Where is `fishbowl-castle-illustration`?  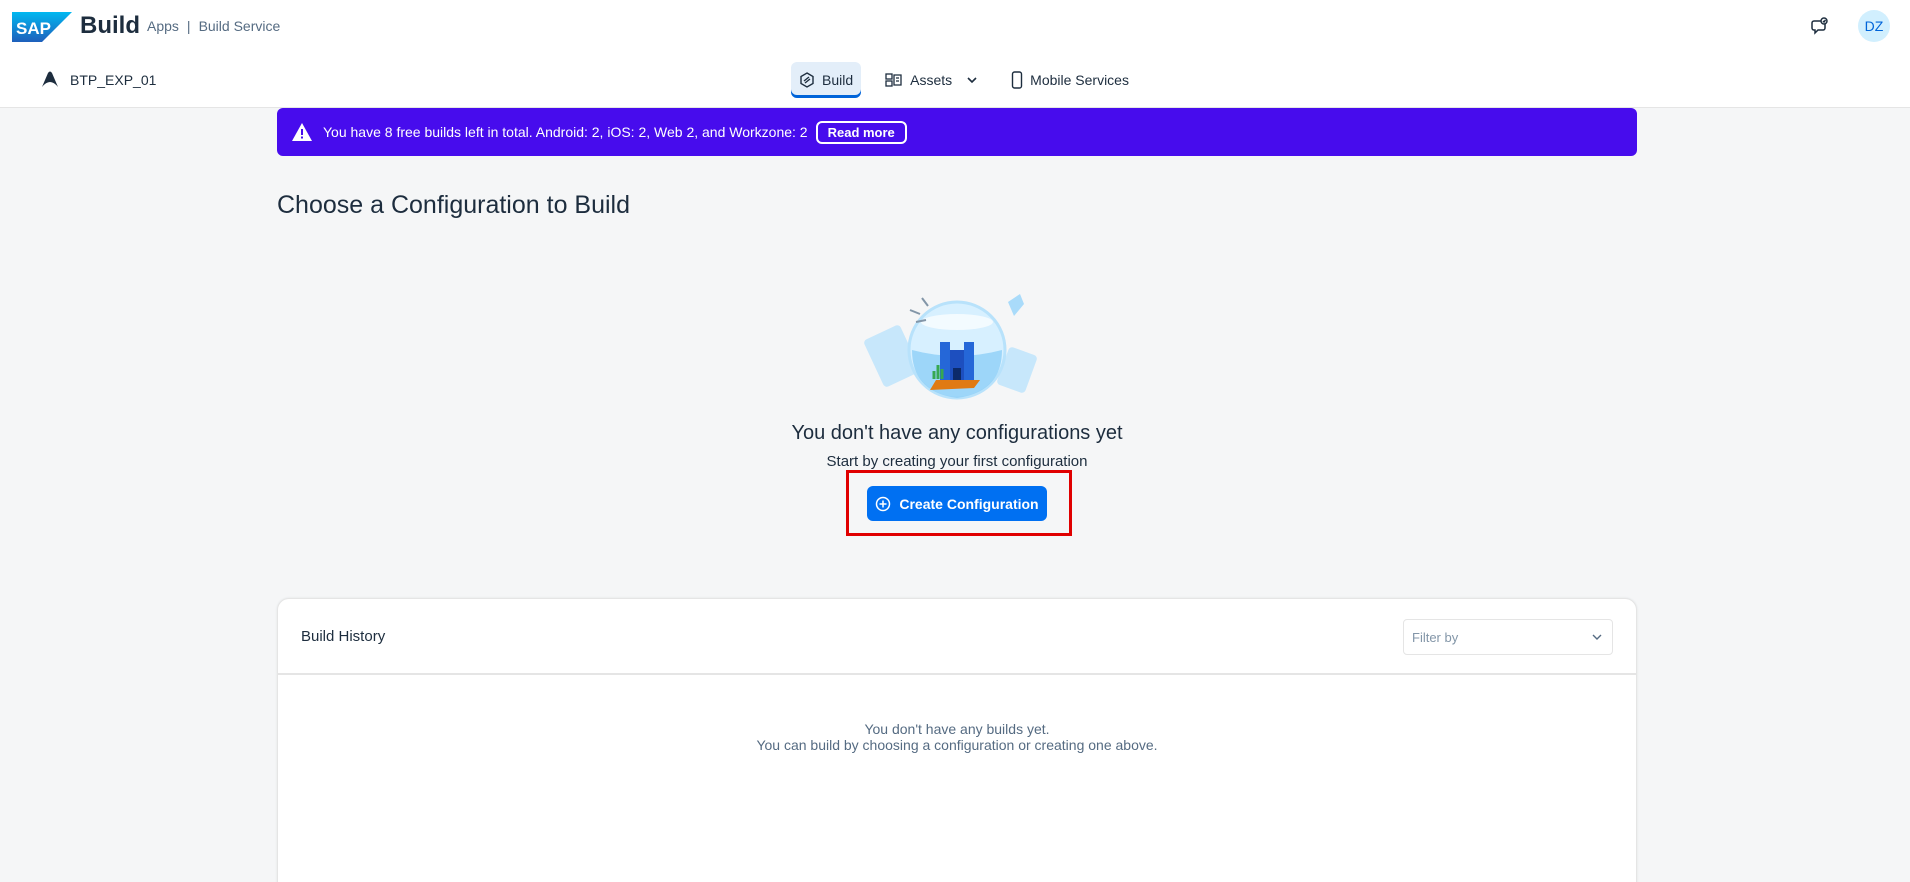
fishbowl-castle-illustration is located at coordinates (950, 347).